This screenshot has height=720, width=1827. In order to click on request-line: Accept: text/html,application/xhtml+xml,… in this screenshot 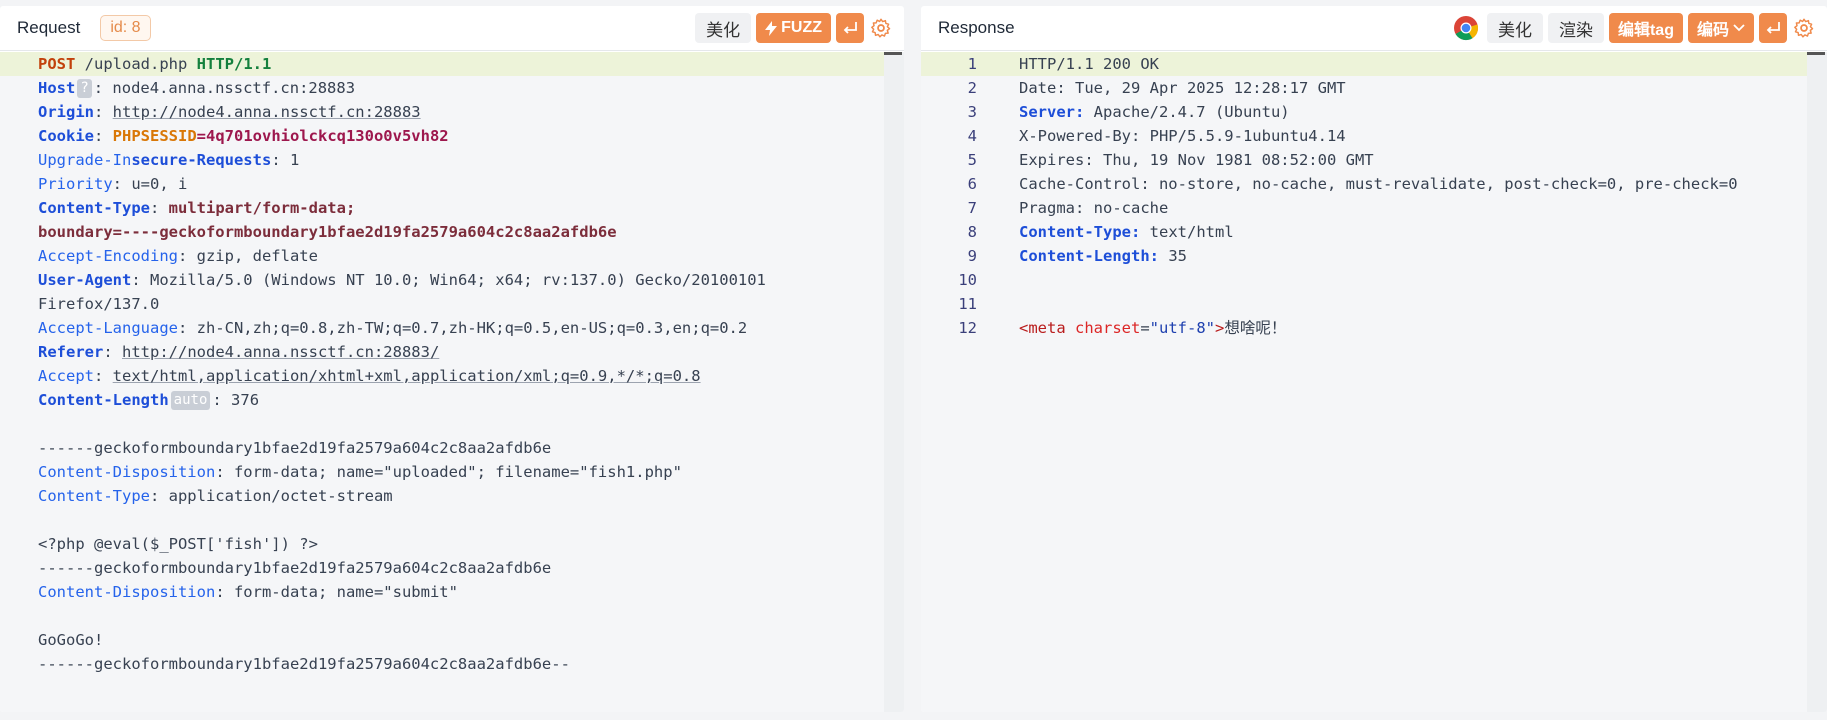, I will do `click(369, 376)`.